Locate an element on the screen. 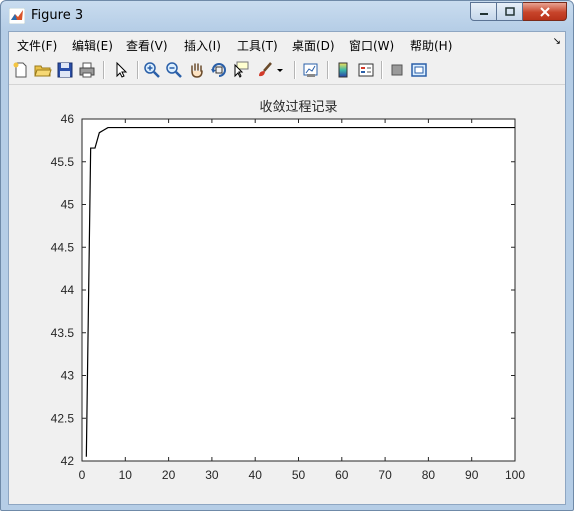  menu-file: 文件(F) is located at coordinates (37, 45).